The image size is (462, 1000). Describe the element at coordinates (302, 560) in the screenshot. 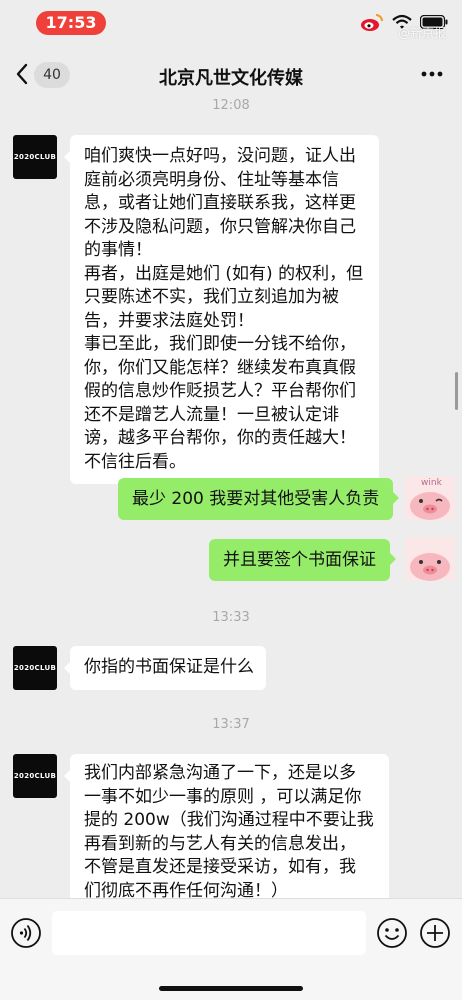

I see `sent-message: 并且要签个书面保证` at that location.